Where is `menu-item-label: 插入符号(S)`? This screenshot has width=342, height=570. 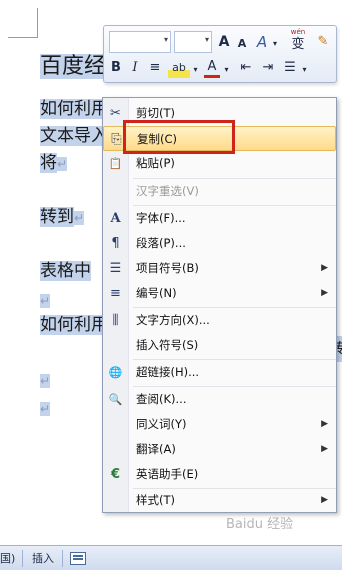
menu-item-label: 插入符号(S) is located at coordinates (167, 345).